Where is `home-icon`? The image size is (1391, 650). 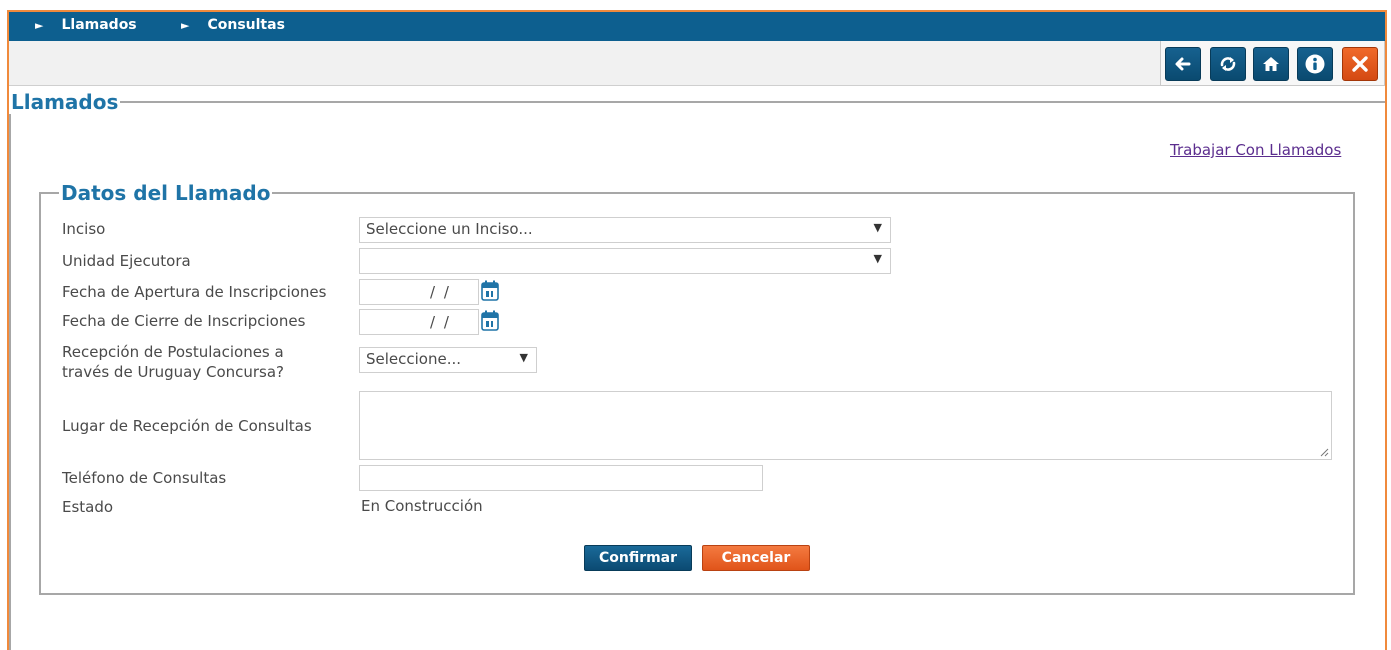 home-icon is located at coordinates (1271, 64).